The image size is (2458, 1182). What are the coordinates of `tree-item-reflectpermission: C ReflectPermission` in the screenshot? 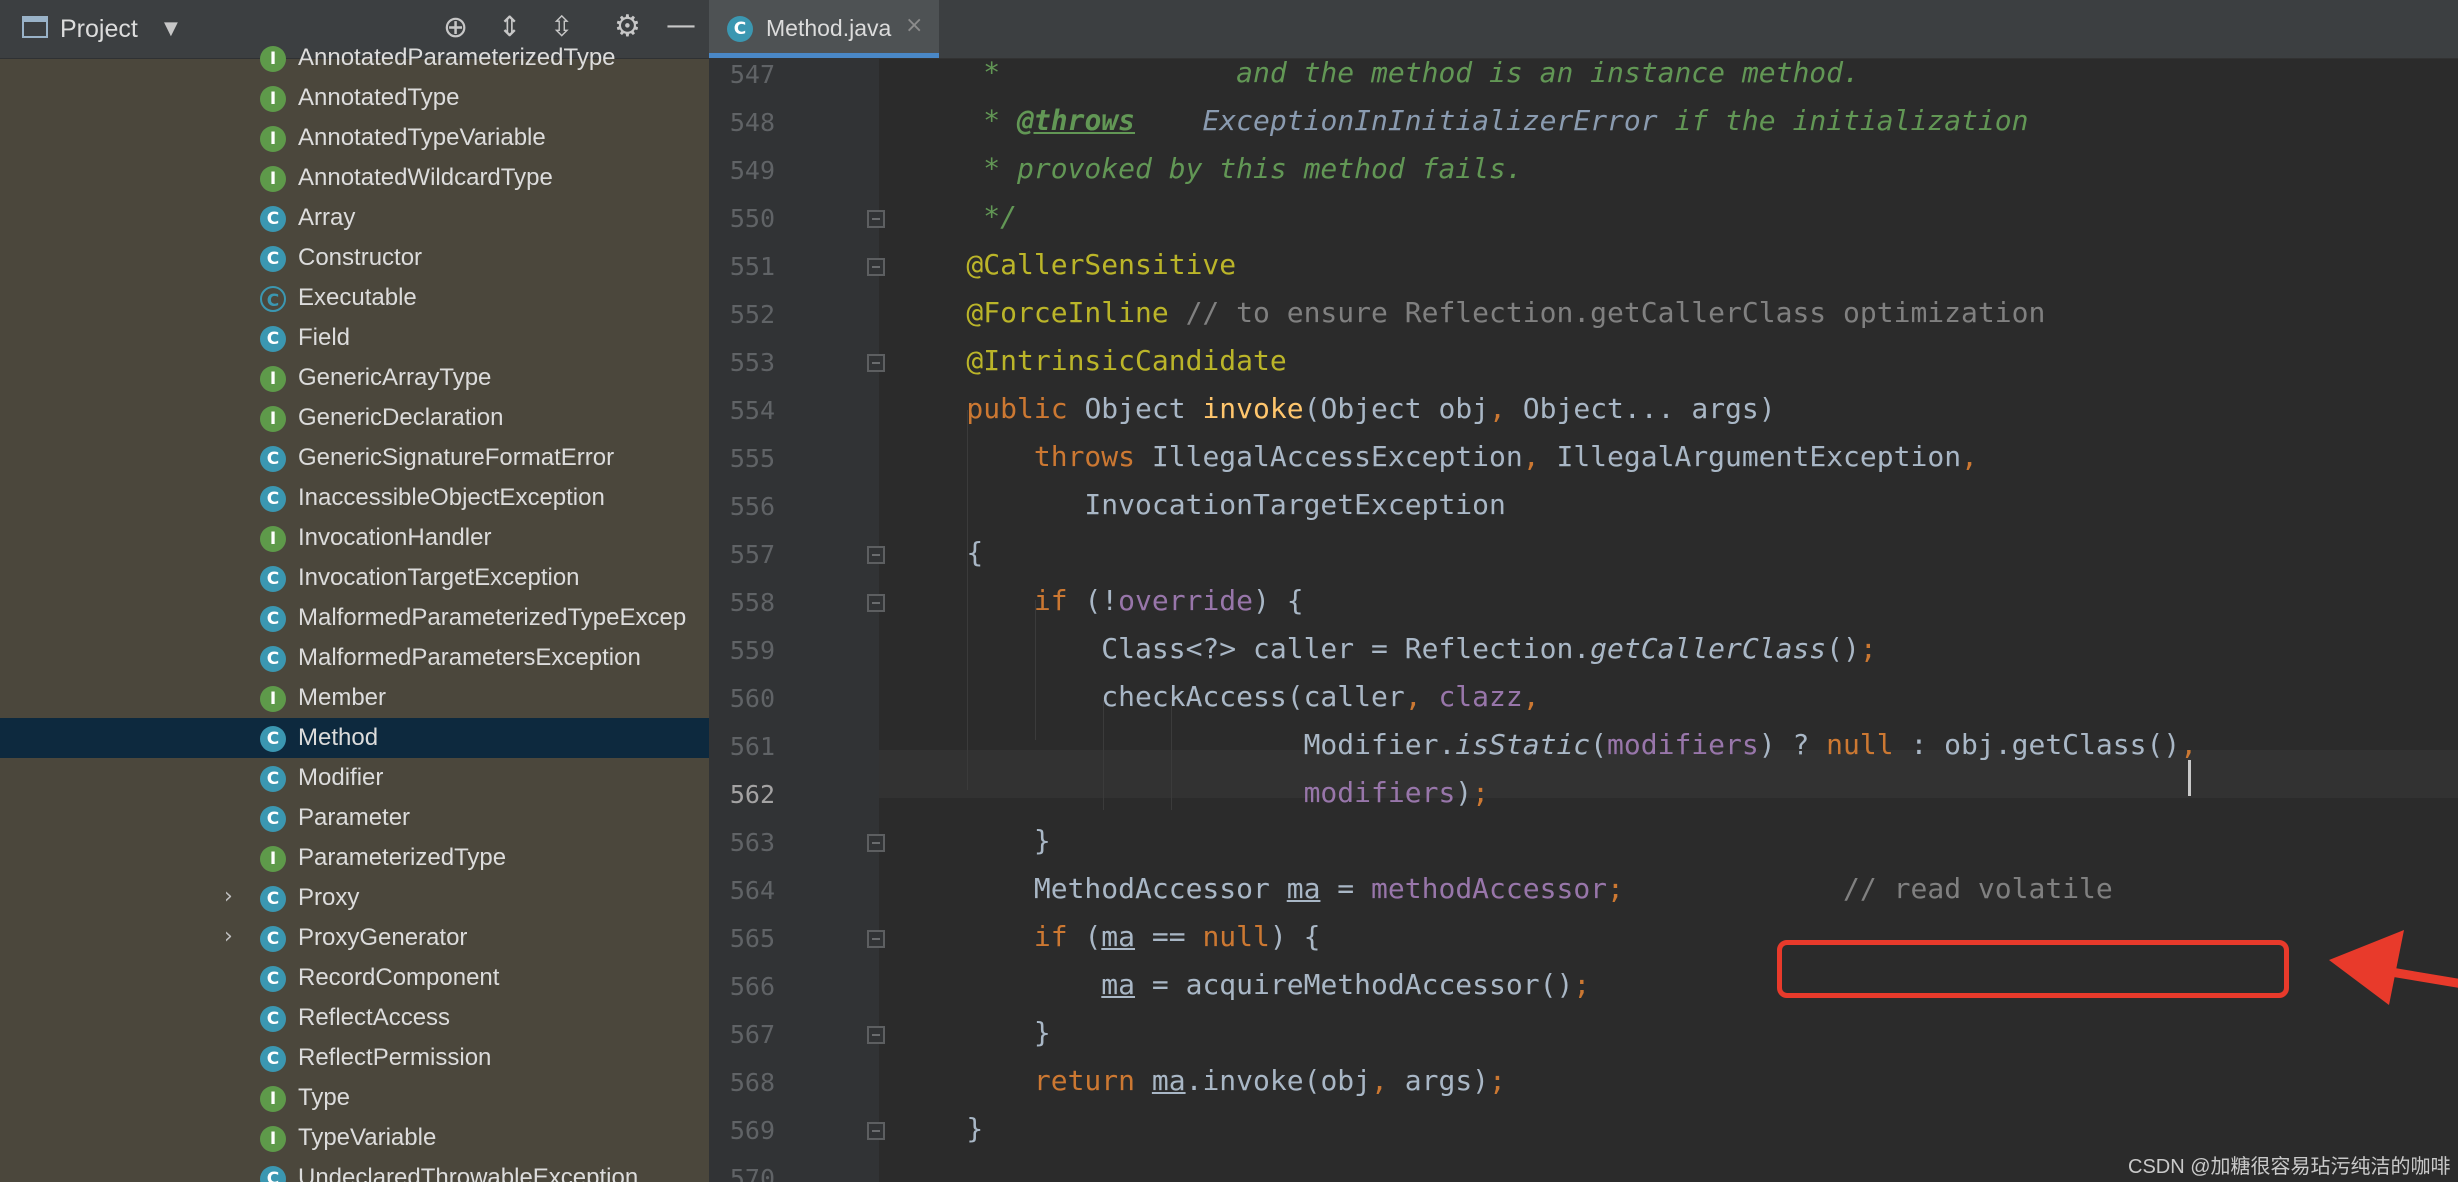 It's located at (354, 1058).